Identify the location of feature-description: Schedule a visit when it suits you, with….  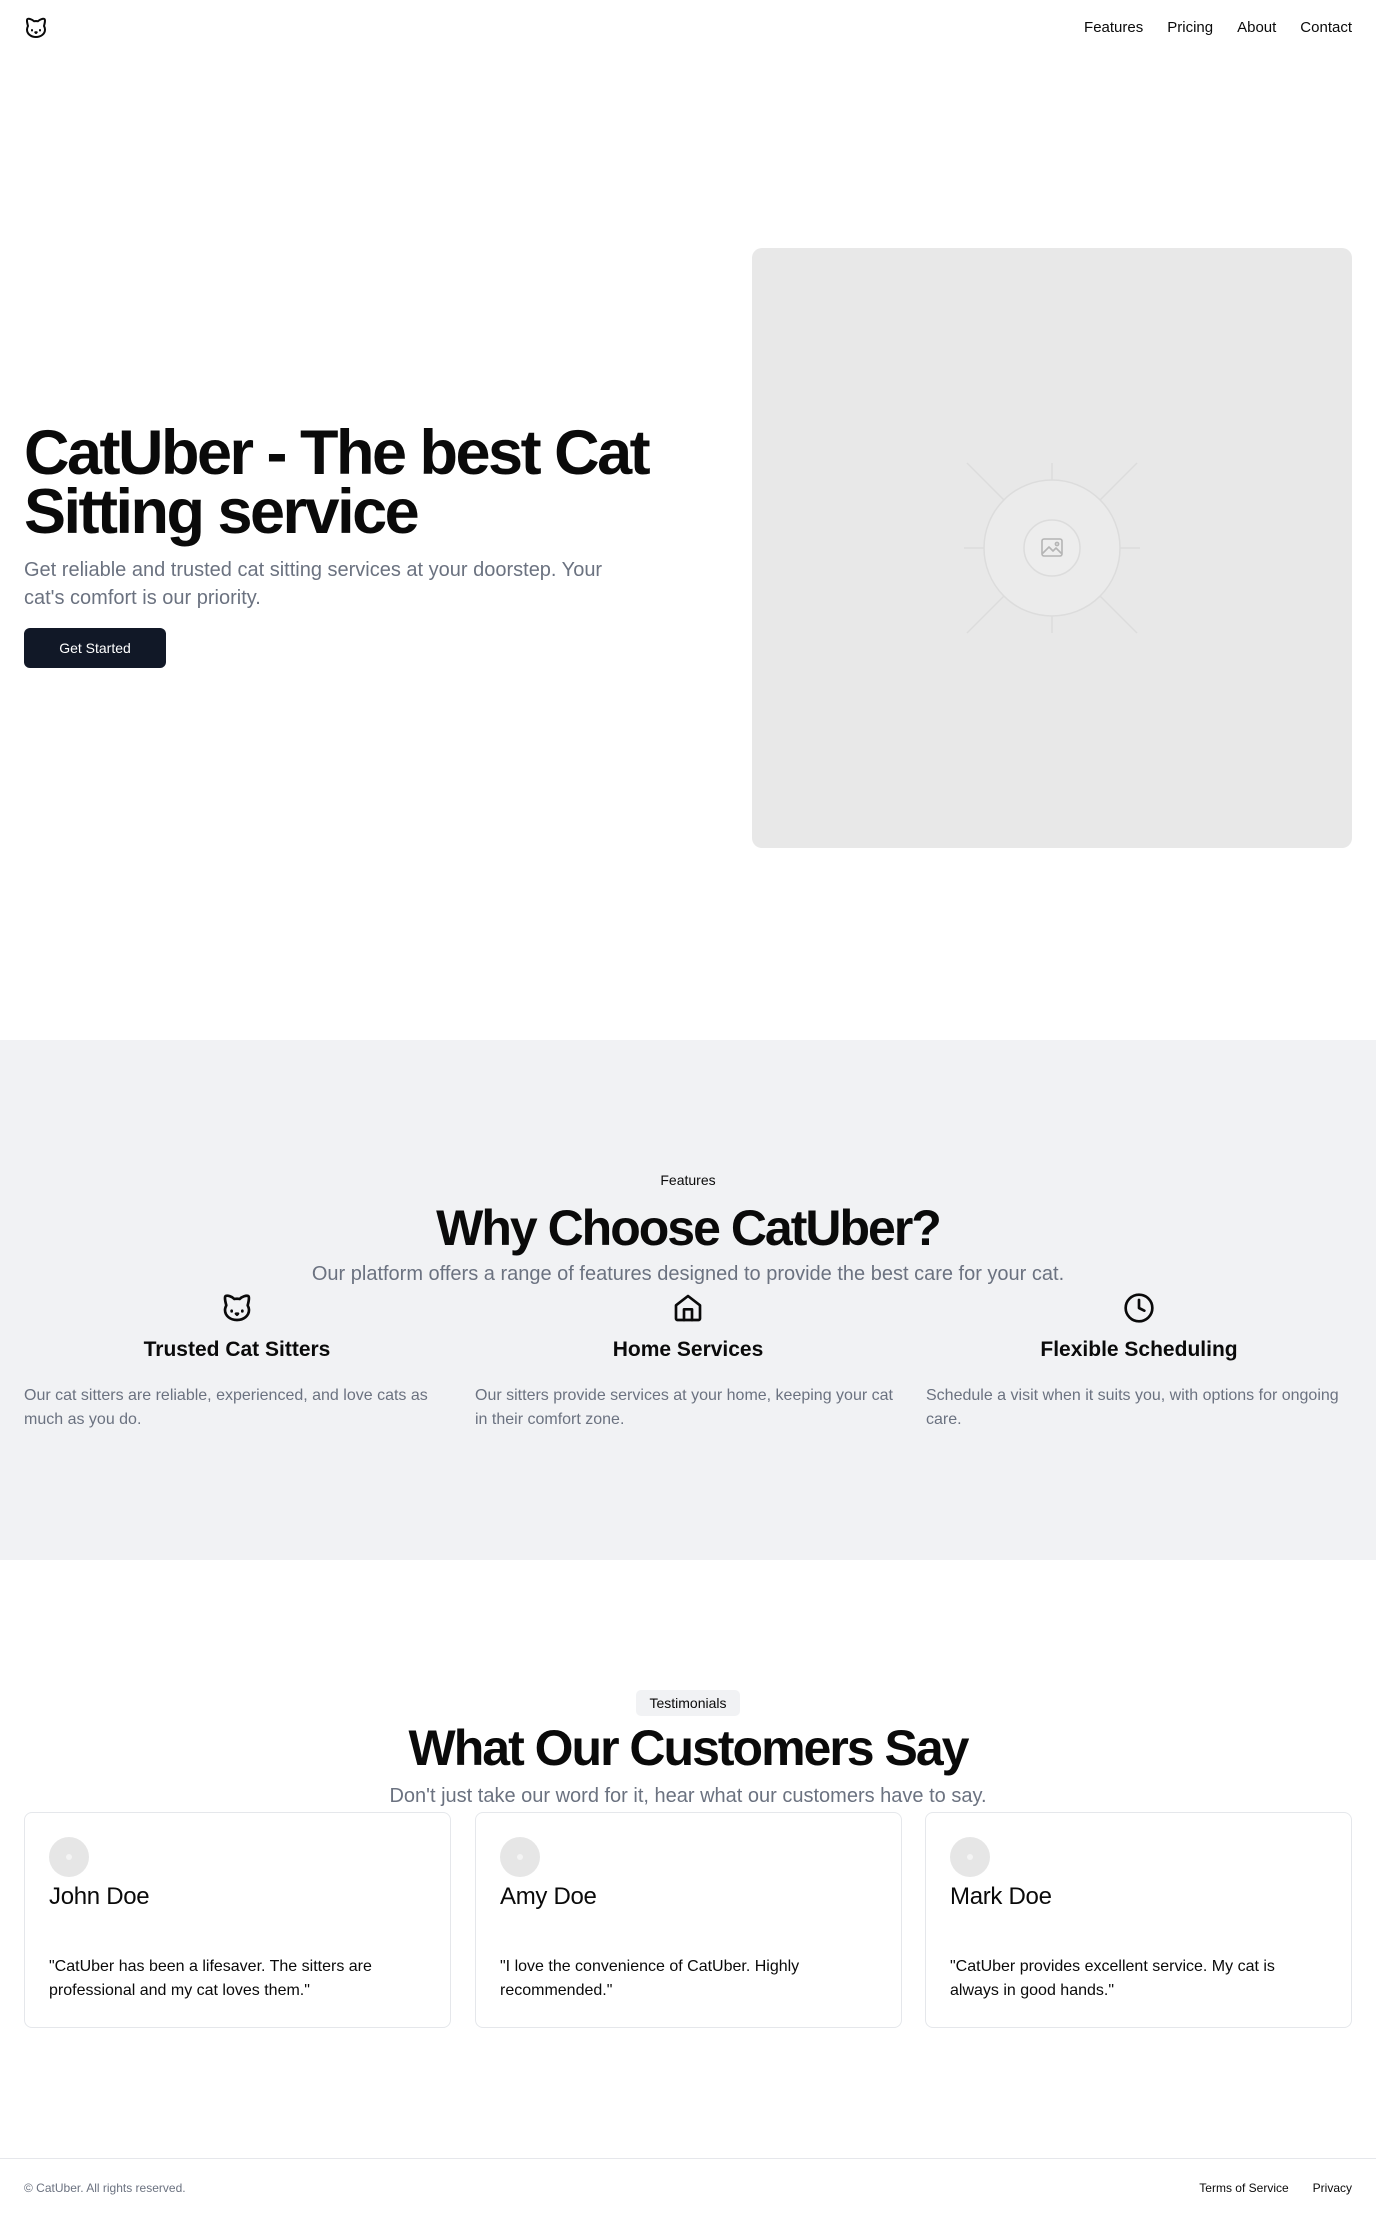
(1132, 1407).